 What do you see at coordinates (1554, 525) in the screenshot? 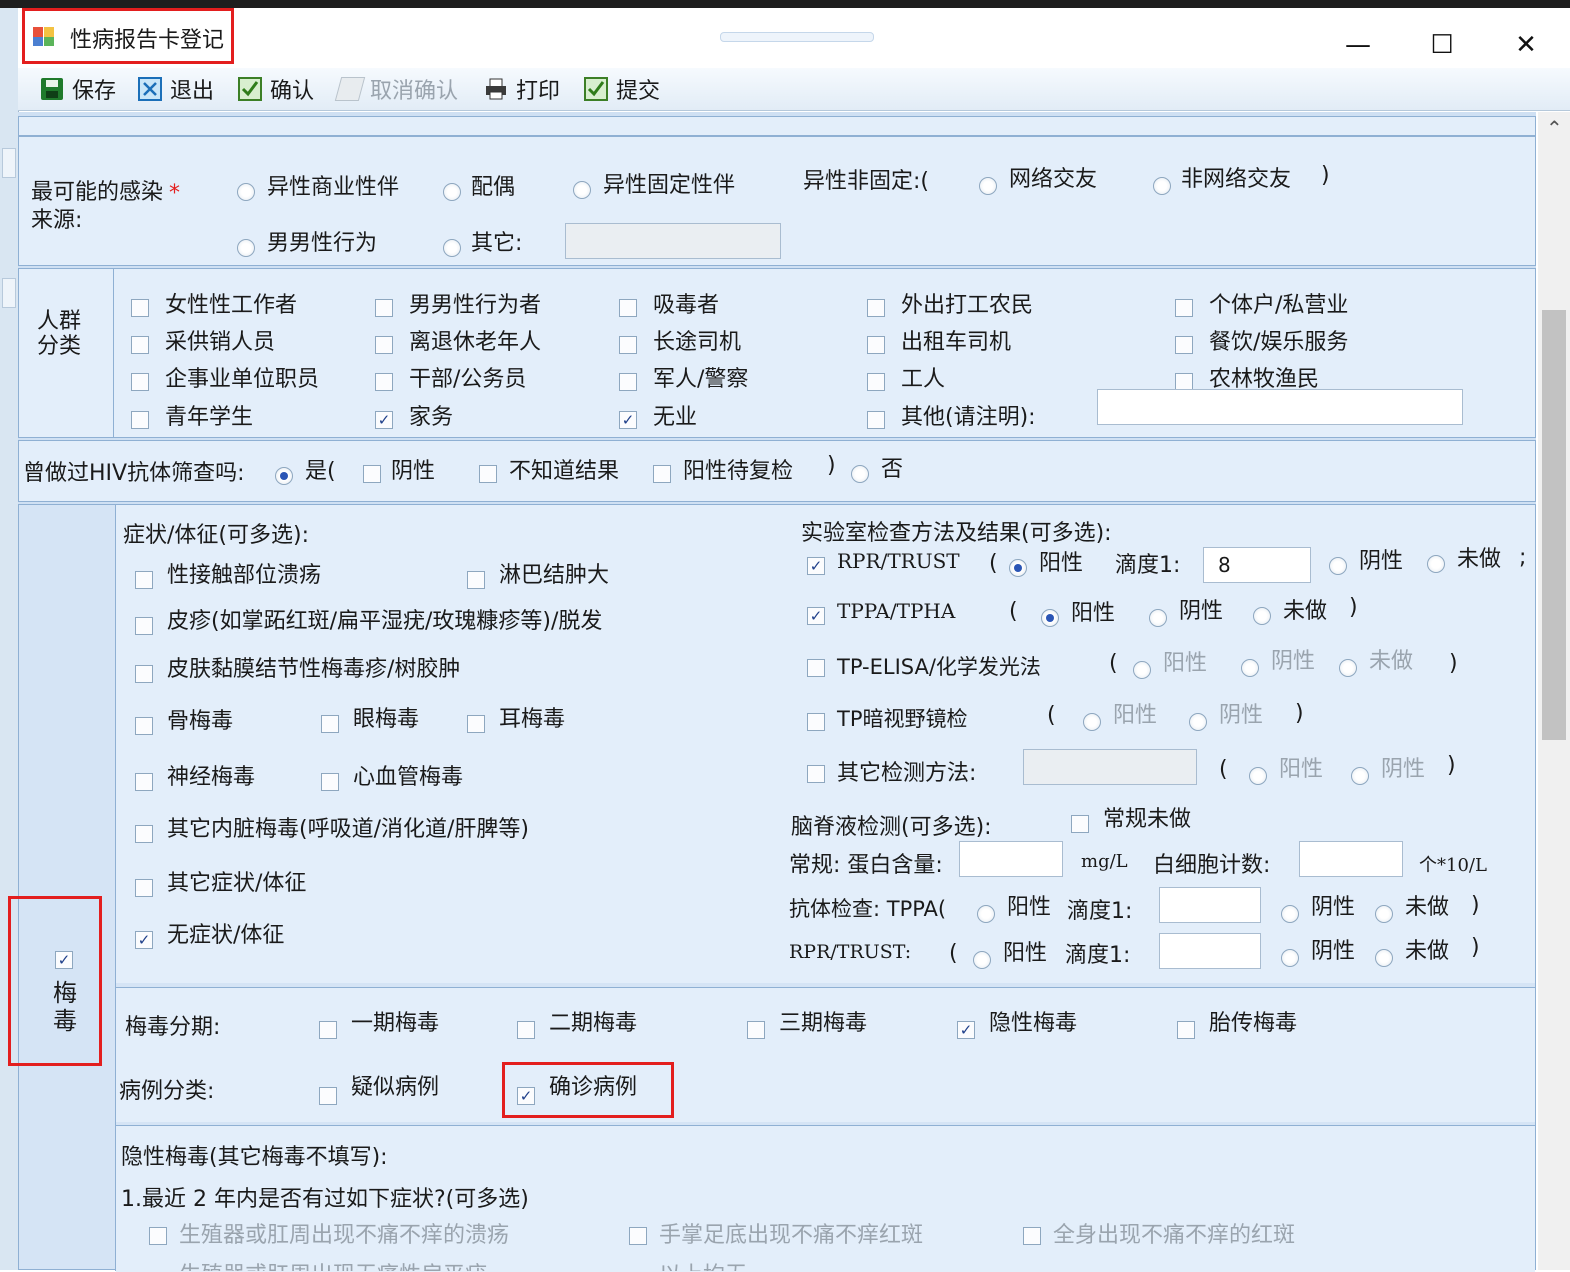
I see `scrollbar-thumb` at bounding box center [1554, 525].